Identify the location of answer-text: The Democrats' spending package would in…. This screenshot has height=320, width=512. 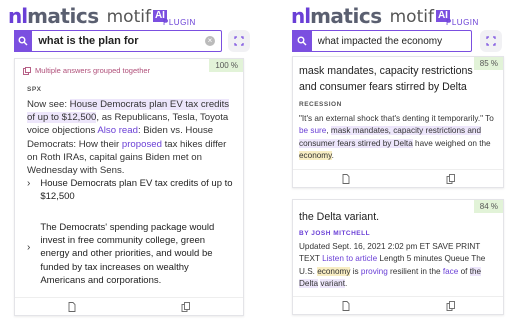
(127, 254).